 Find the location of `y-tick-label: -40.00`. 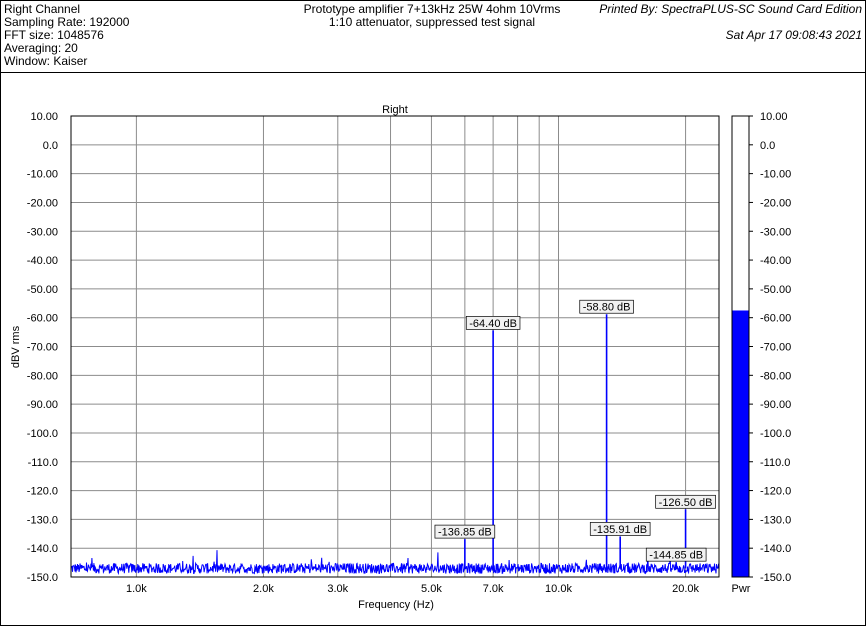

y-tick-label: -40.00 is located at coordinates (42, 261).